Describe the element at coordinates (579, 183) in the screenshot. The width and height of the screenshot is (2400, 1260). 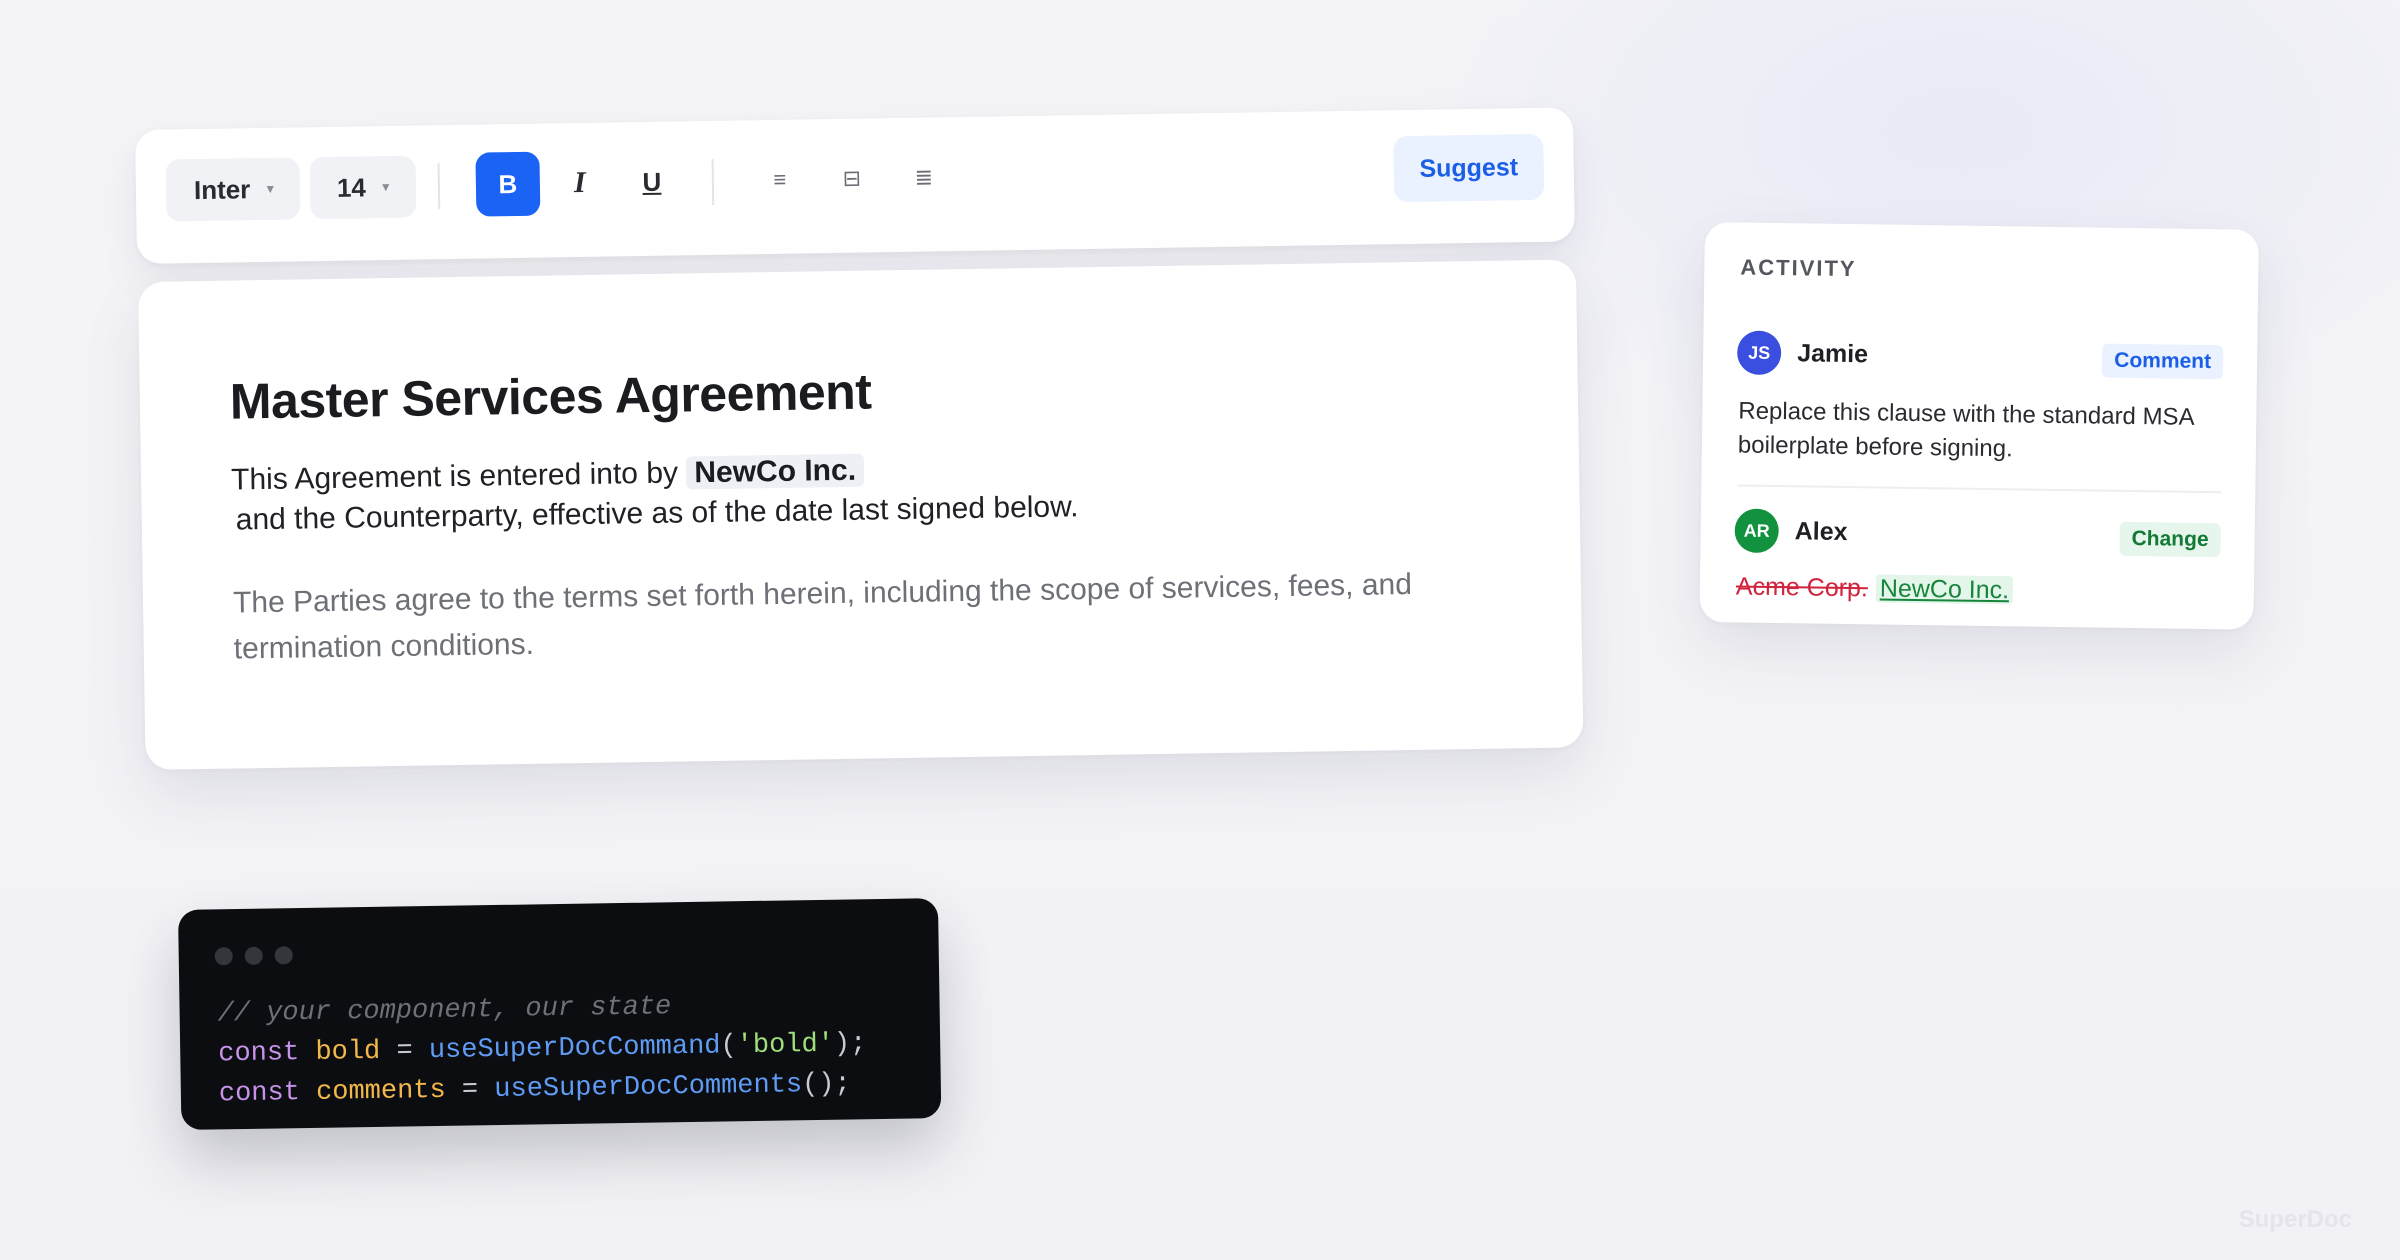
I see `italic-button: I` at that location.